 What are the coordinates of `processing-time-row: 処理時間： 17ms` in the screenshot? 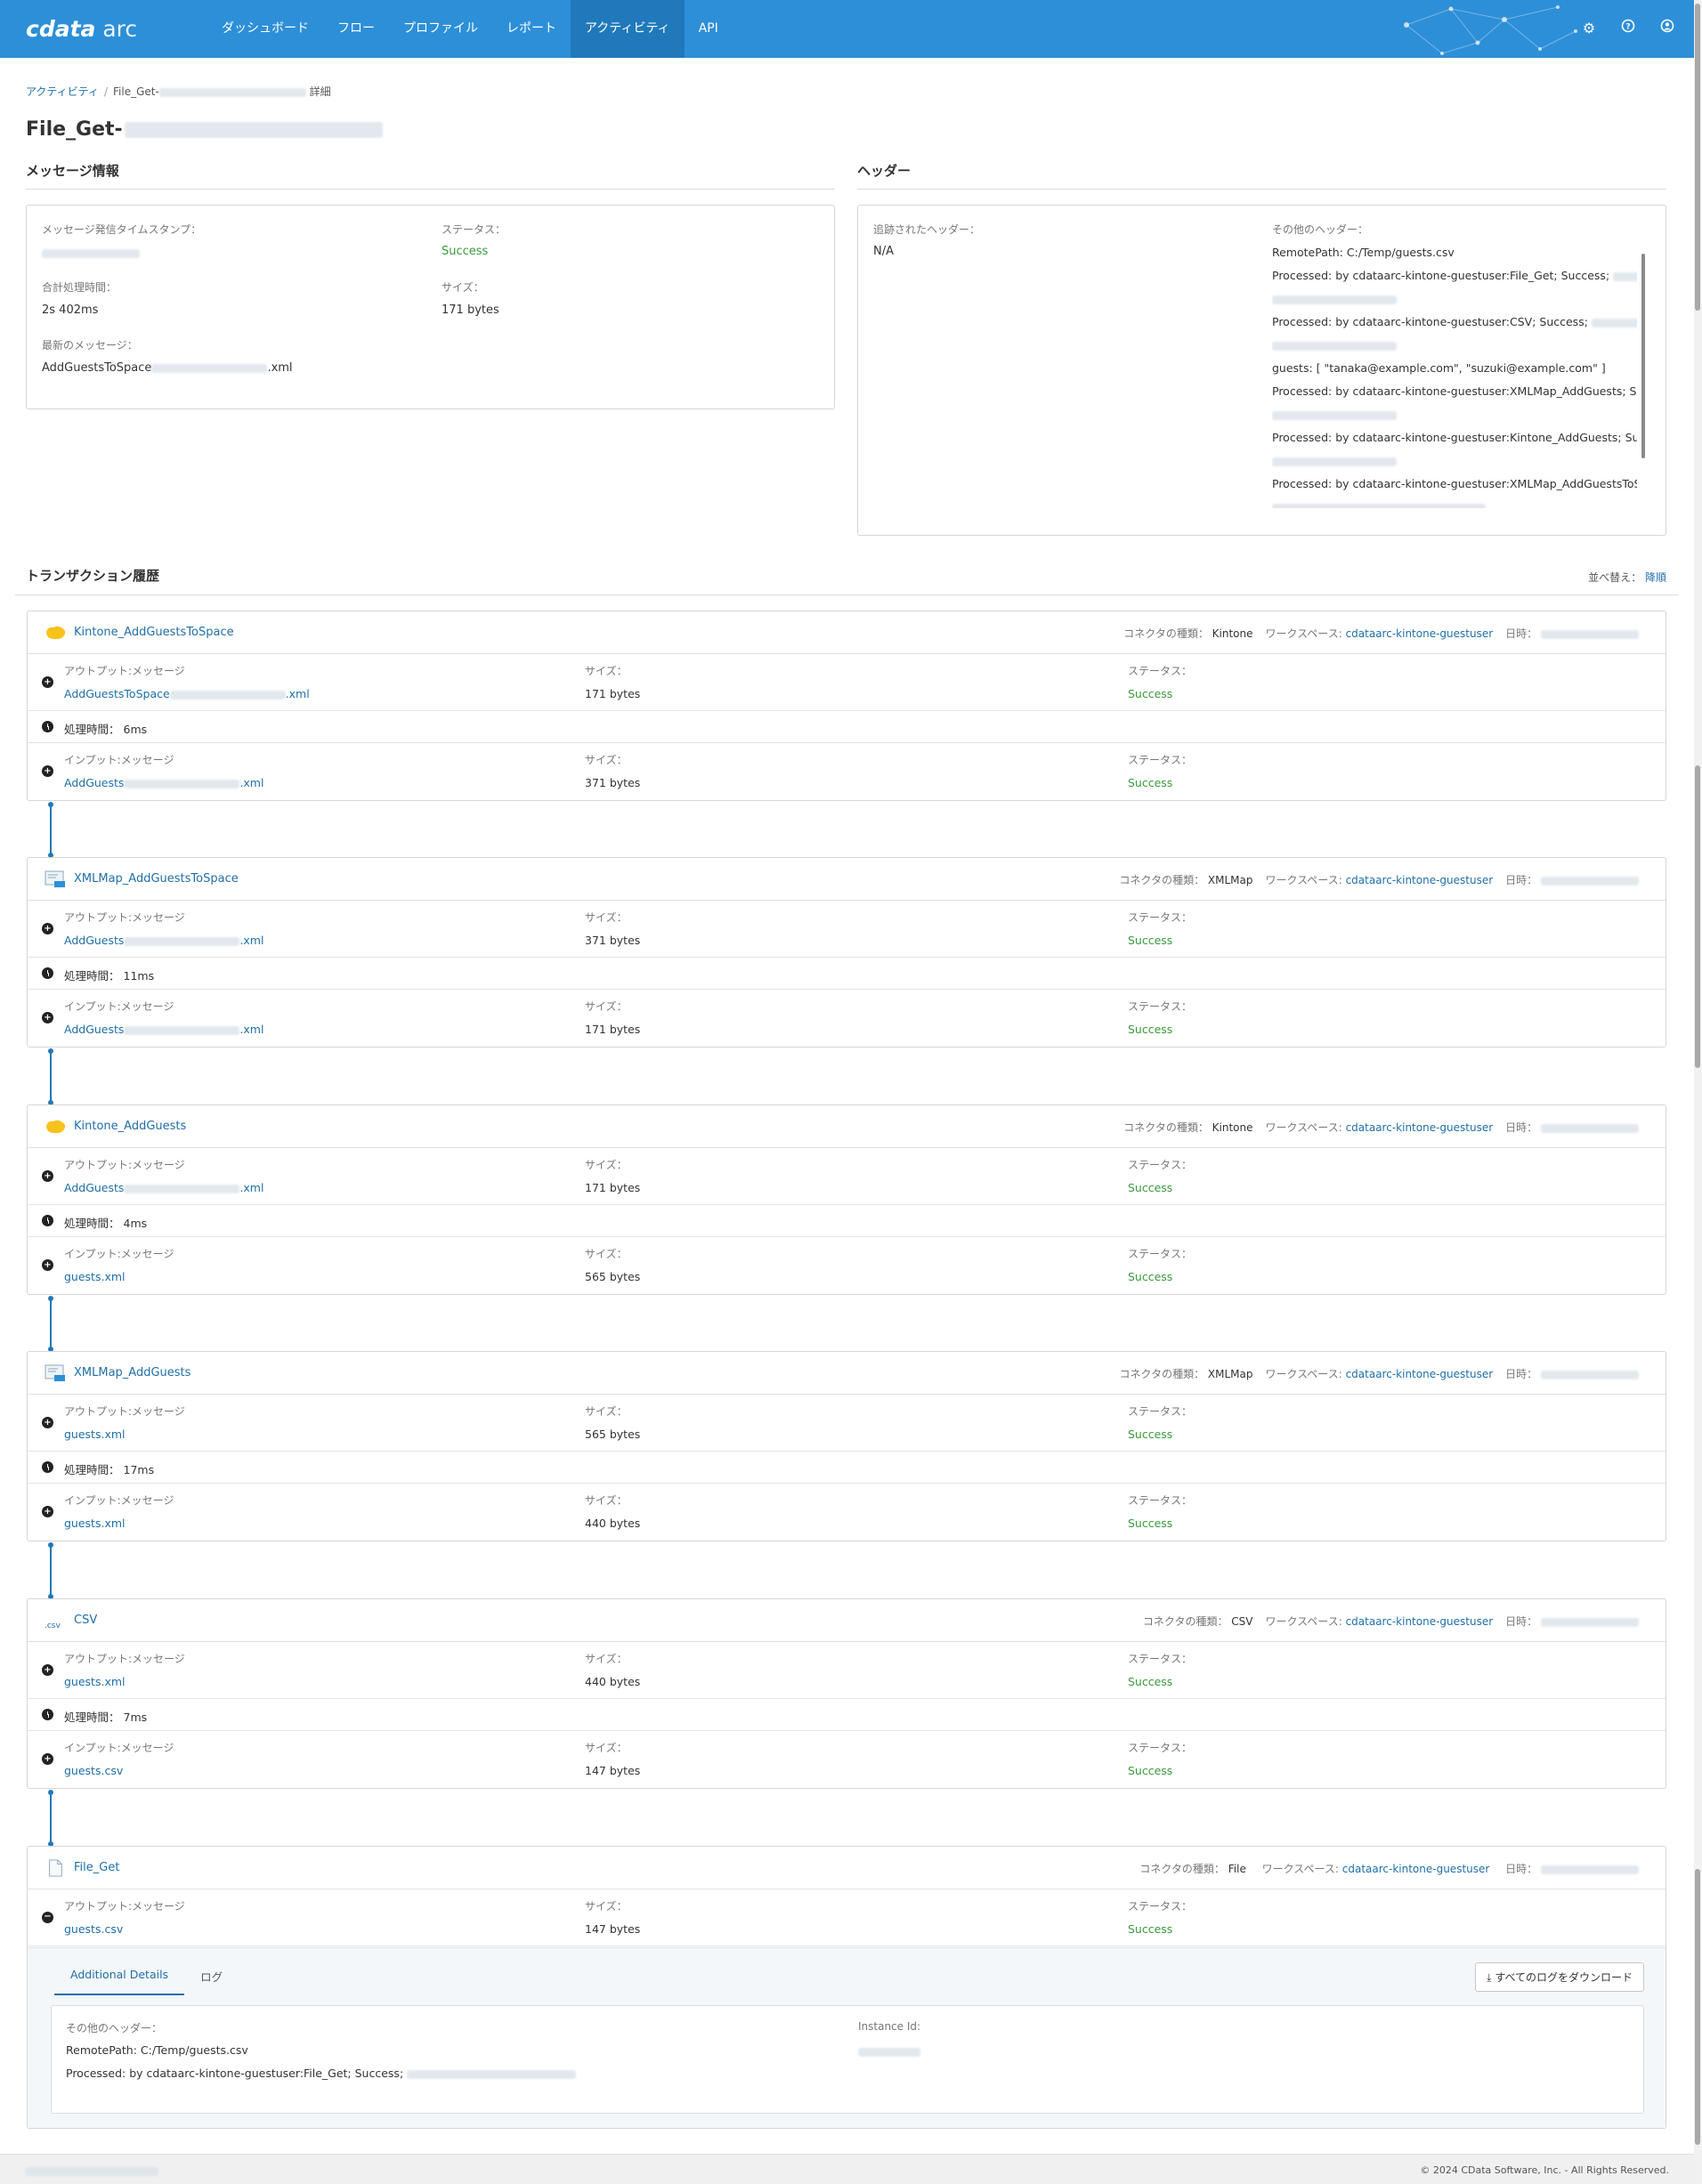 It's located at (847, 1468).